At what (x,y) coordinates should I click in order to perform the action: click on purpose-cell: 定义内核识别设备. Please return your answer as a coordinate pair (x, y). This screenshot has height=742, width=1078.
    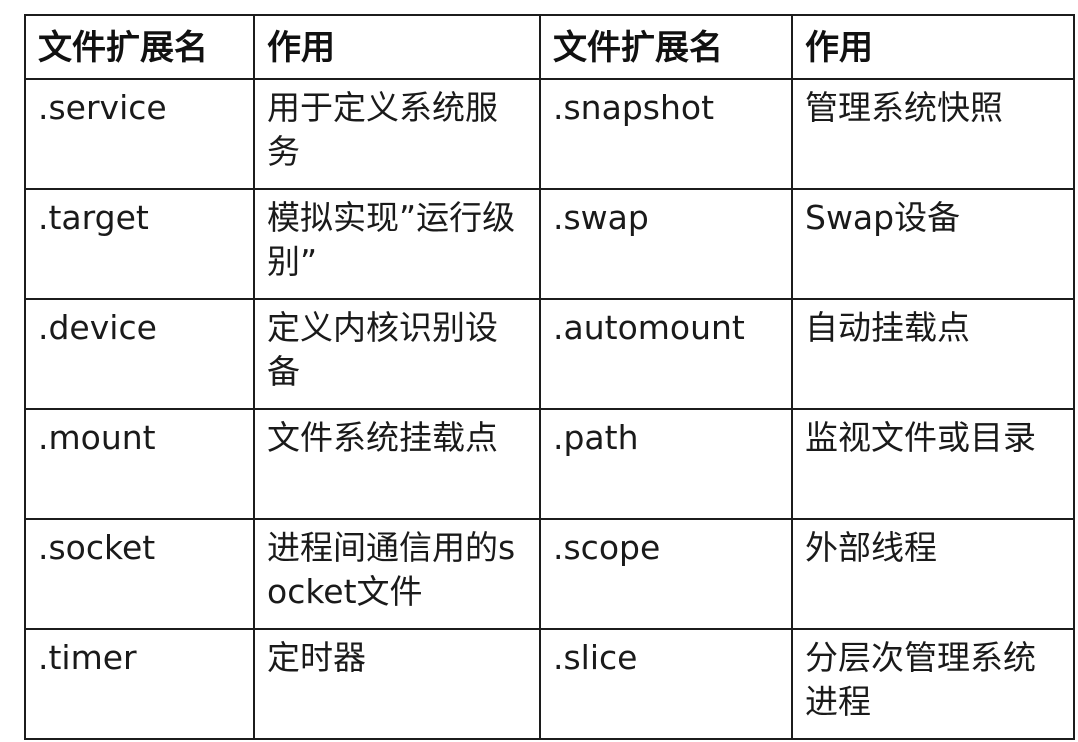
    Looking at the image, I should click on (397, 354).